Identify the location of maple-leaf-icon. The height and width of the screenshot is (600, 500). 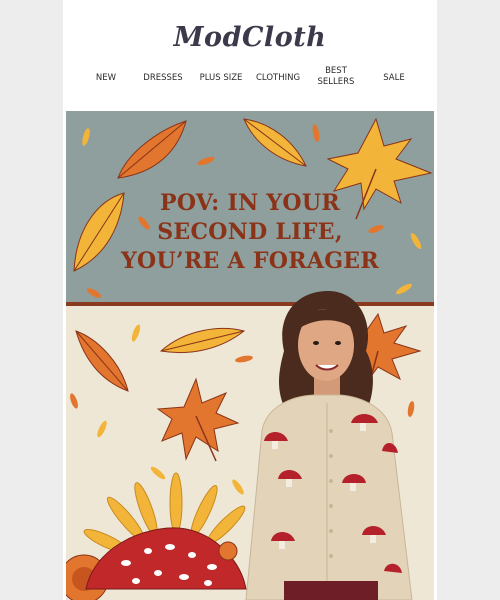
(198, 419).